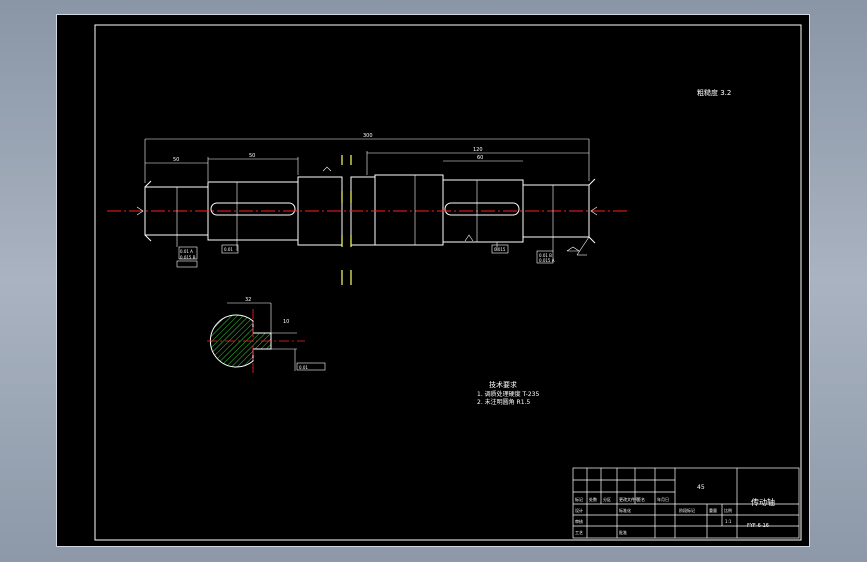  I want to click on row-0: 设计, so click(579, 510).